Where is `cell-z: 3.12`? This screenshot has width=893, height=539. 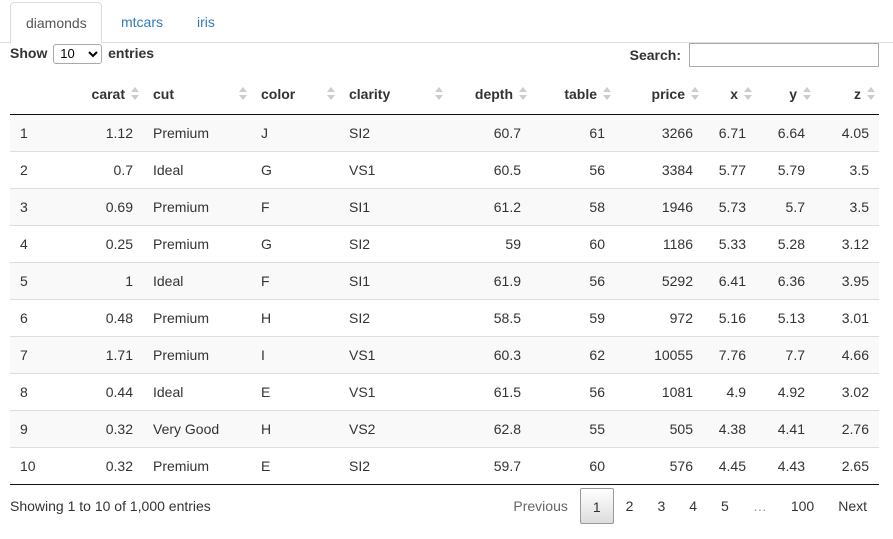
cell-z: 3.12 is located at coordinates (847, 243).